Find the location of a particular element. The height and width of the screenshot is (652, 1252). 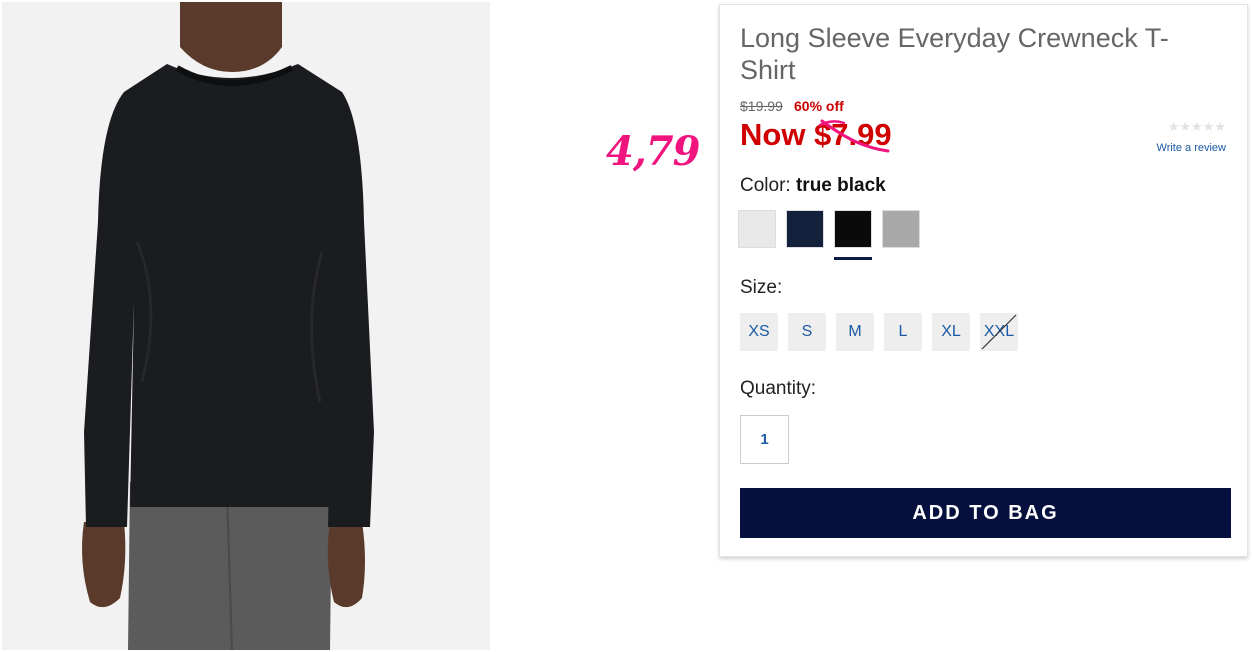

write-review-link: Write a review is located at coordinates (1191, 148).